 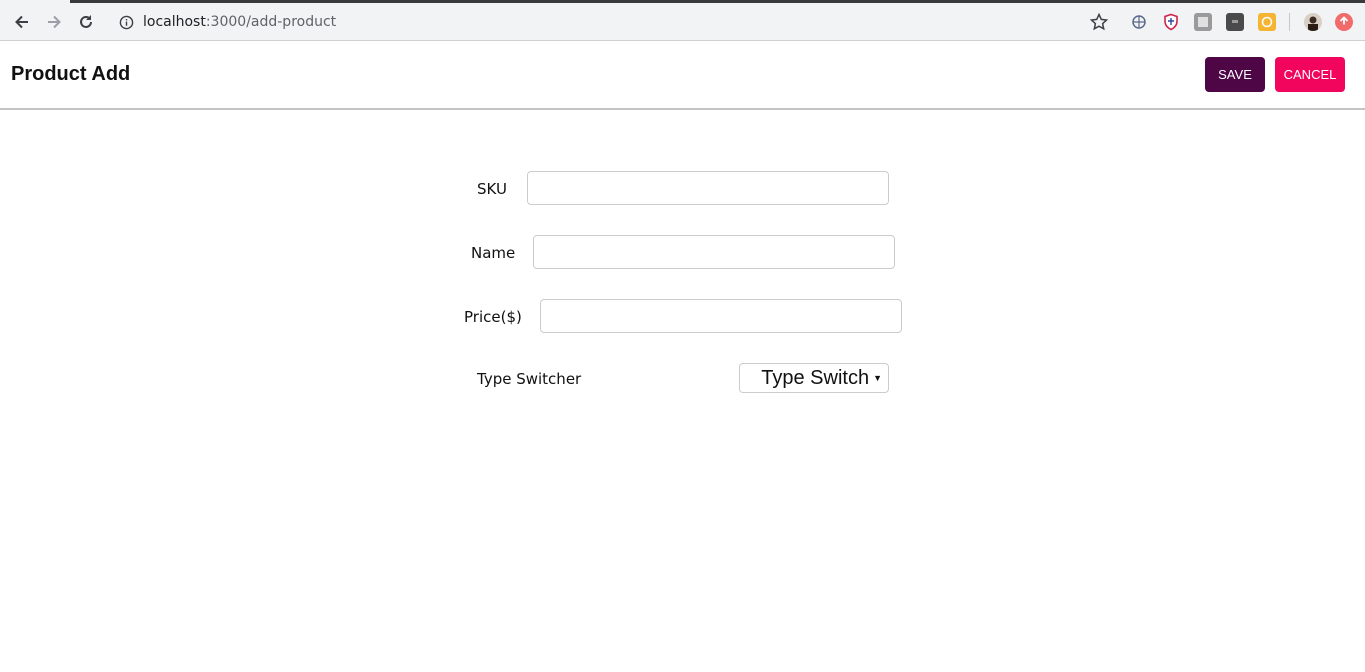 I want to click on back-button, so click(x=22, y=22).